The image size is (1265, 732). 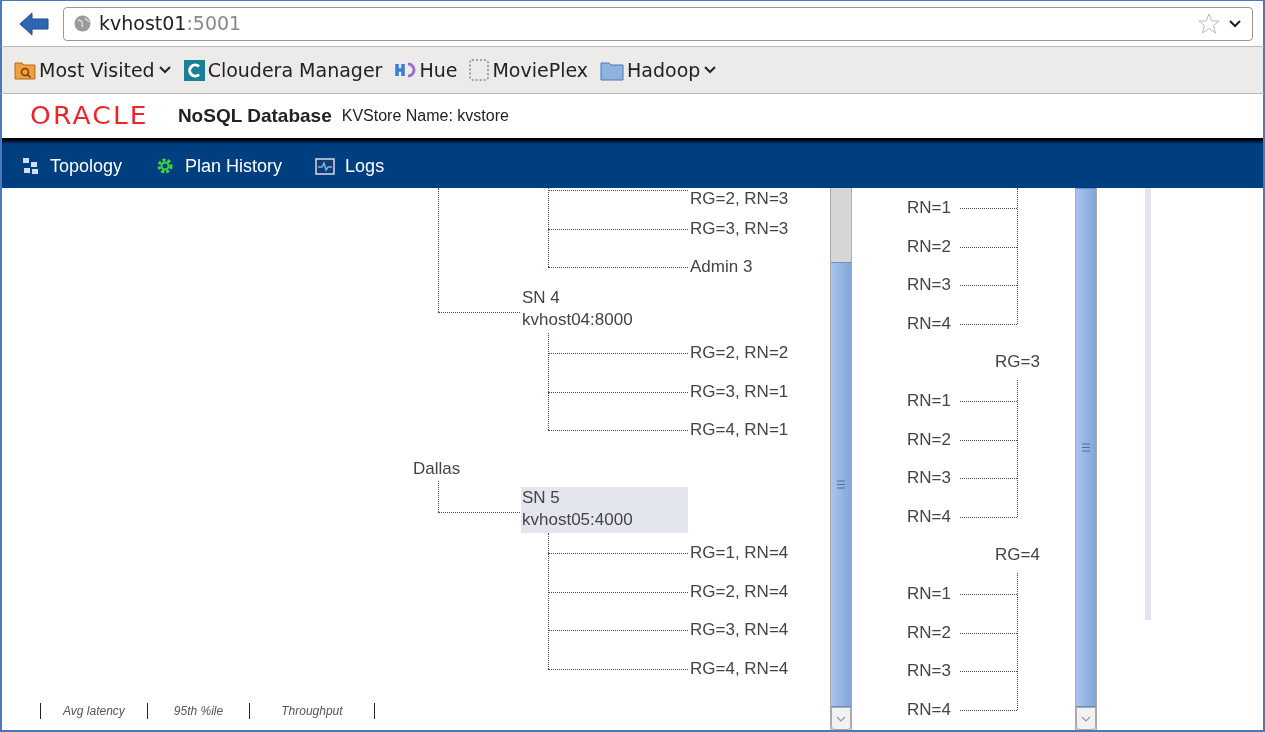 I want to click on c-logo-icon, so click(x=194, y=70).